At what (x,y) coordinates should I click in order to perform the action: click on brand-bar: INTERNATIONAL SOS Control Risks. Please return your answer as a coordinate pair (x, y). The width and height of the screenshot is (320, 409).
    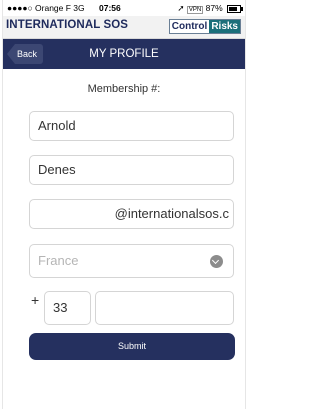
    Looking at the image, I should click on (124, 27).